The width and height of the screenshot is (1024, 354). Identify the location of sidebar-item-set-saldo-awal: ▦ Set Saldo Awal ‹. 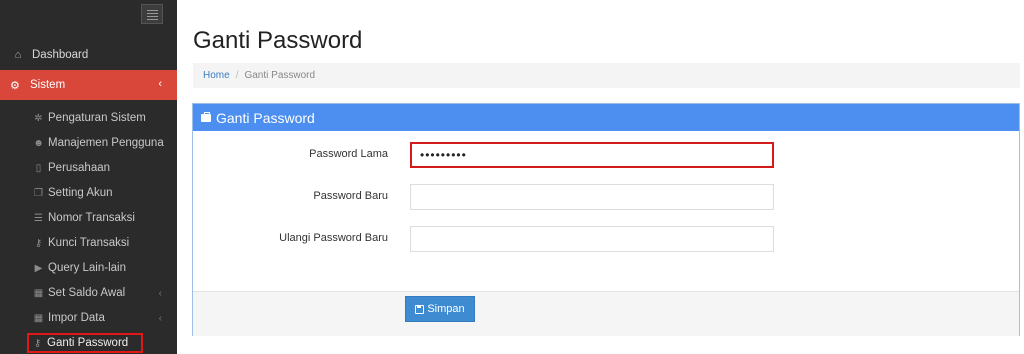
(88, 293).